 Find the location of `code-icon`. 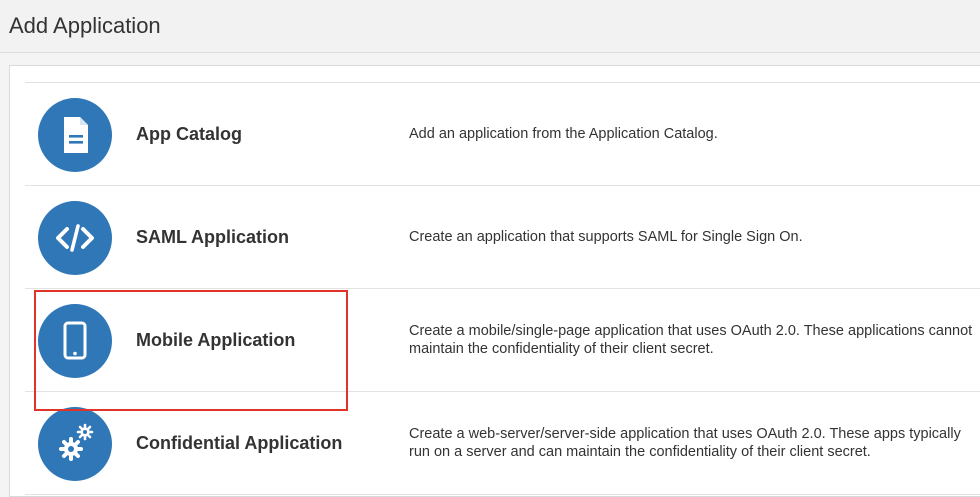

code-icon is located at coordinates (75, 238).